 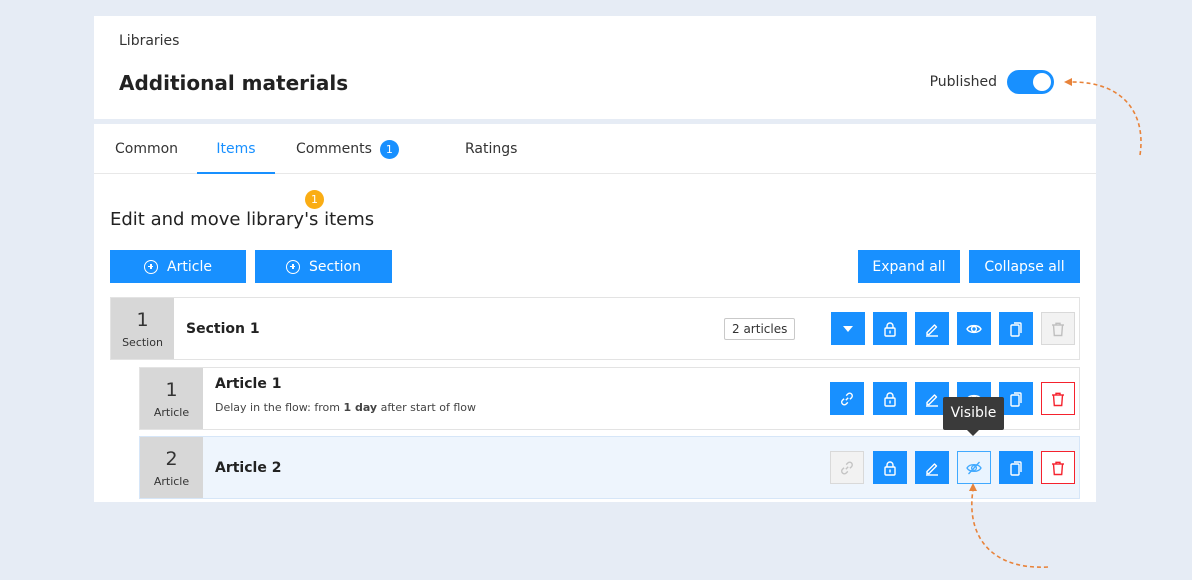 What do you see at coordinates (1042, 82) in the screenshot?
I see `toggle-knob` at bounding box center [1042, 82].